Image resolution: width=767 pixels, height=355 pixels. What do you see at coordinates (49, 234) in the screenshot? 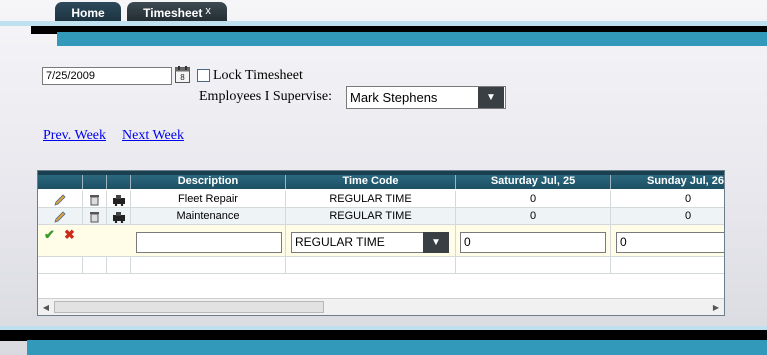
I see `checkmark-icon: ✔` at bounding box center [49, 234].